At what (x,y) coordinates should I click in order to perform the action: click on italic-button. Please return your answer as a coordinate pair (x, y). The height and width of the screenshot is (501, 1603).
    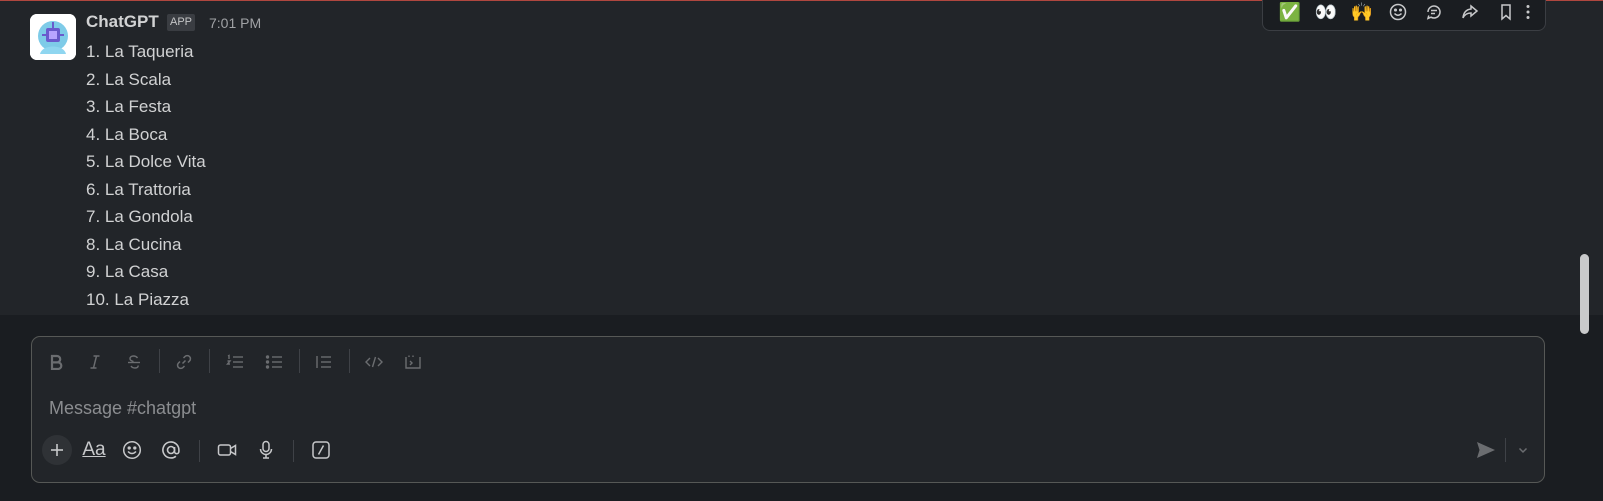
    Looking at the image, I should click on (95, 362).